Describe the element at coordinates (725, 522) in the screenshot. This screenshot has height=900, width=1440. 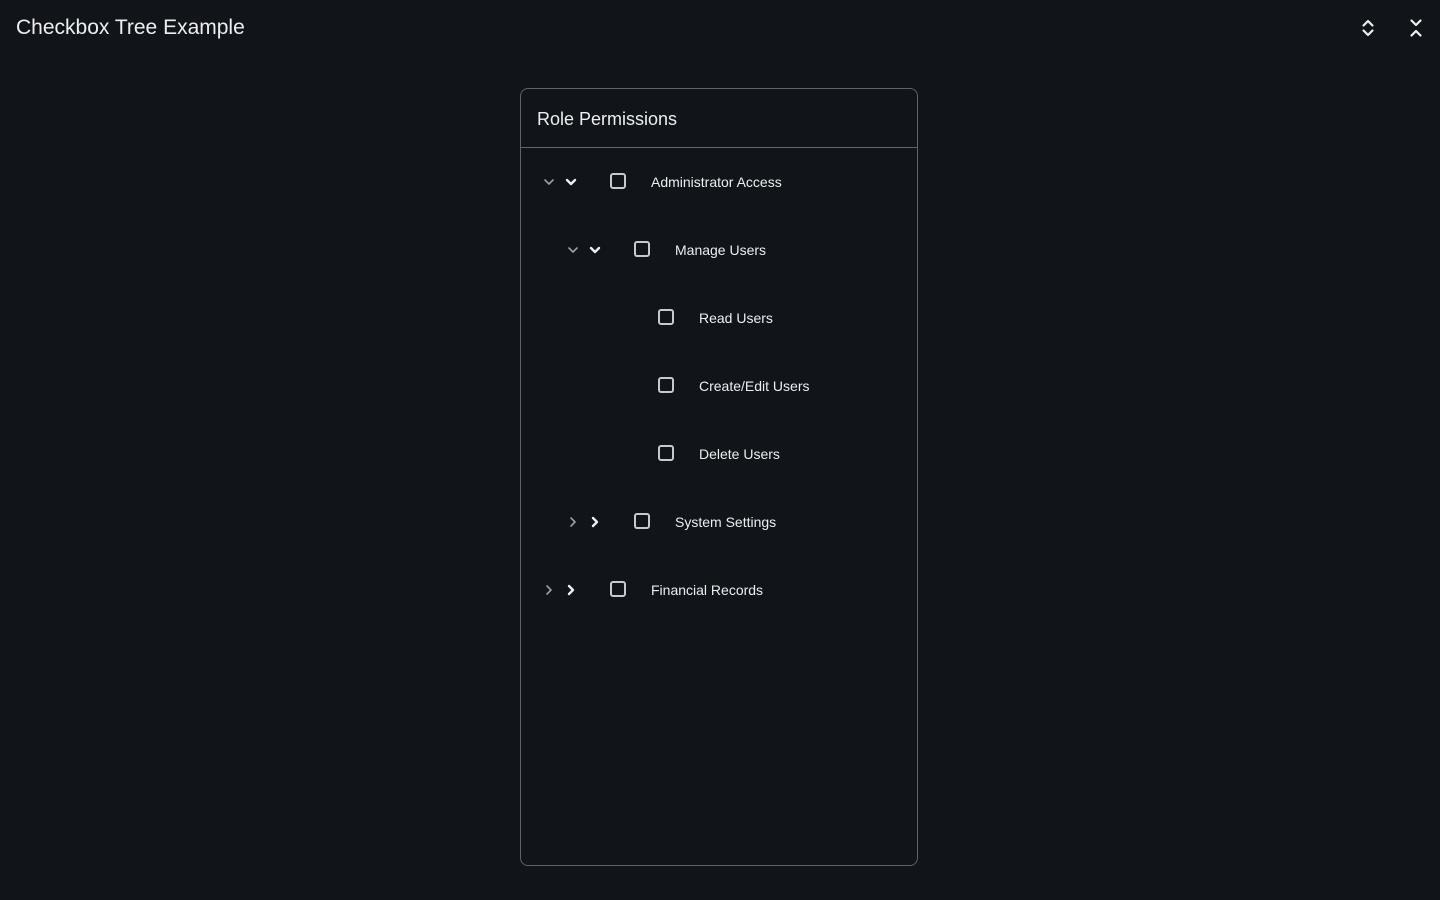
I see `node-label: System Settings` at that location.